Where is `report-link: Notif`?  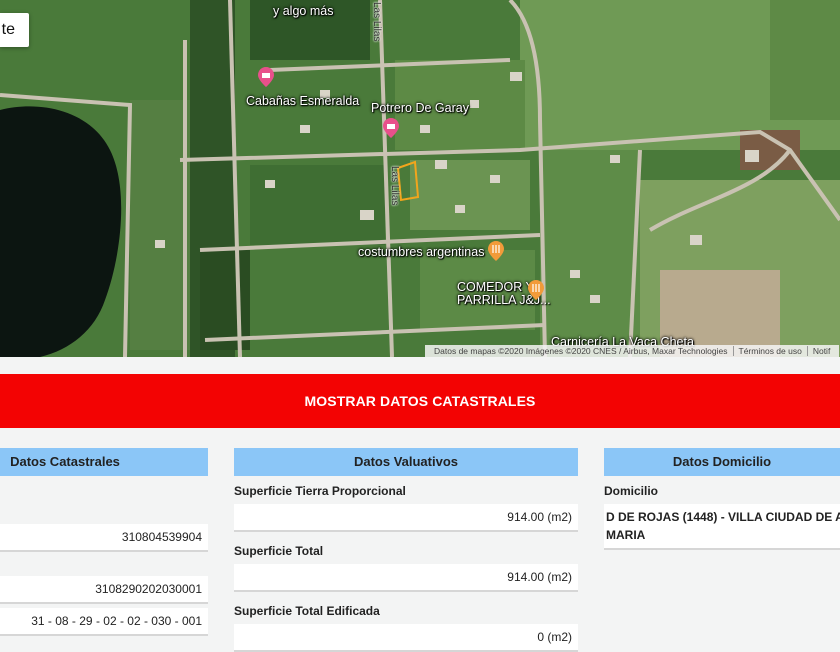 report-link: Notif is located at coordinates (821, 351).